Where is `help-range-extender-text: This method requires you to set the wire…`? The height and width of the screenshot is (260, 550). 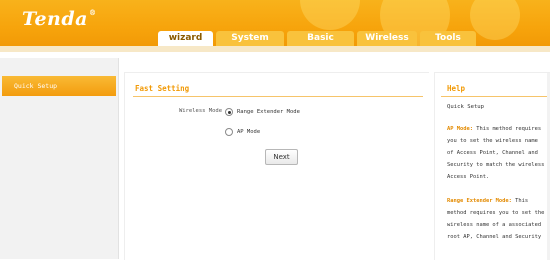
help-range-extender-text: This method requires you to set the wire… is located at coordinates (496, 219).